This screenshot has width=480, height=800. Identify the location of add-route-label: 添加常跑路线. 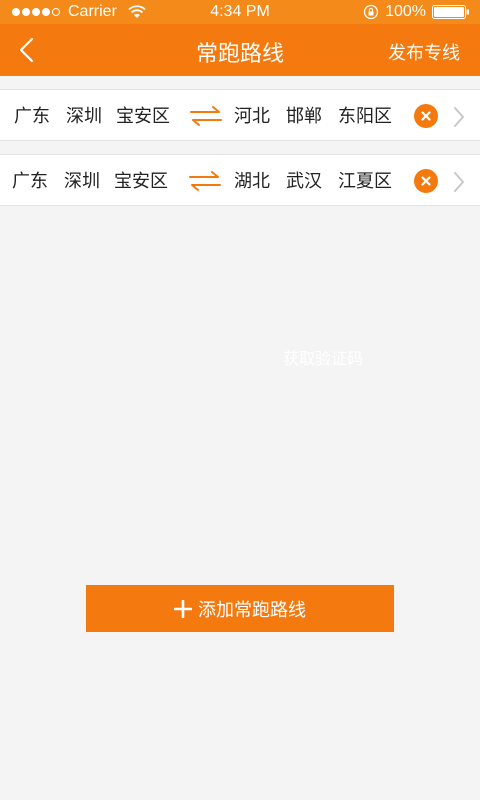
(252, 610).